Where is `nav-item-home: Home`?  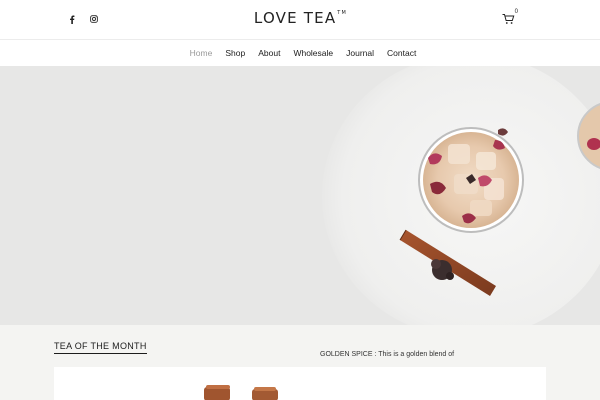 nav-item-home: Home is located at coordinates (201, 53).